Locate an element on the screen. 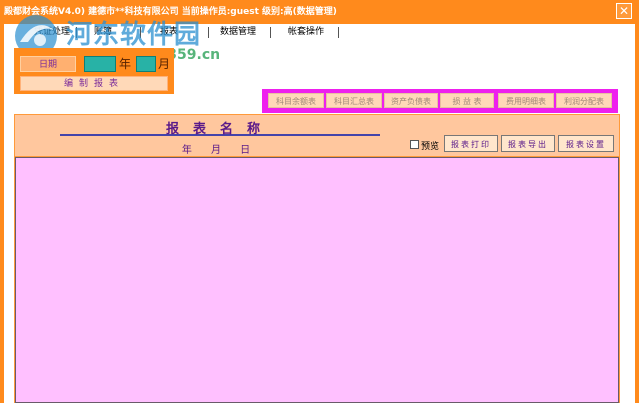 This screenshot has width=639, height=403. income-statement-button: 损 益 表 is located at coordinates (467, 100).